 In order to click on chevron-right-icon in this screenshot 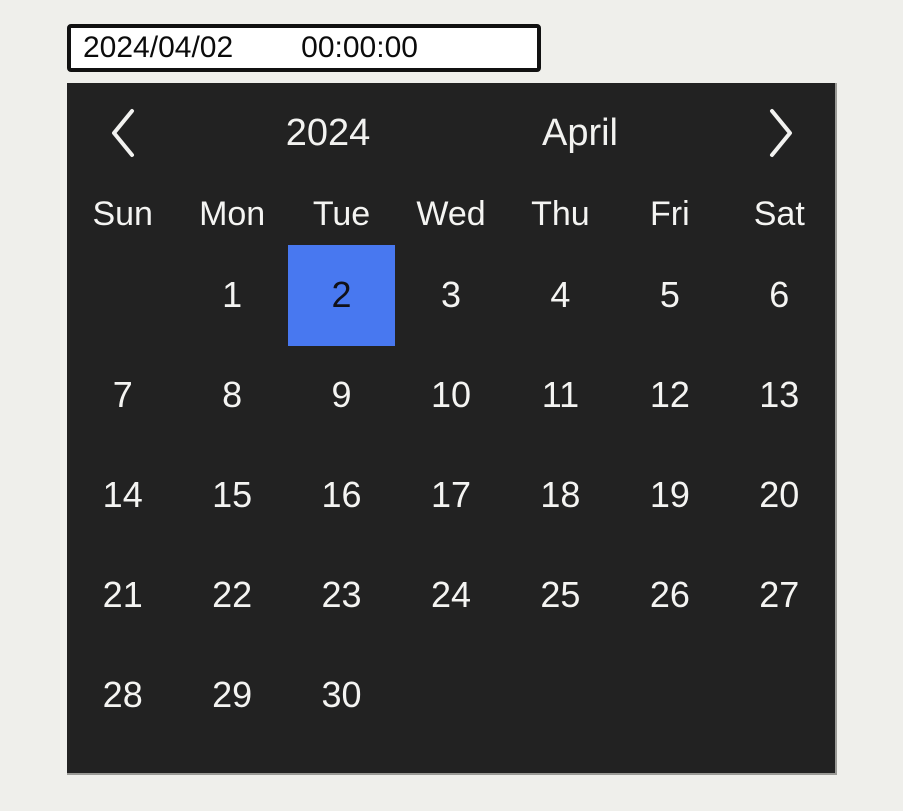, I will do `click(781, 133)`.